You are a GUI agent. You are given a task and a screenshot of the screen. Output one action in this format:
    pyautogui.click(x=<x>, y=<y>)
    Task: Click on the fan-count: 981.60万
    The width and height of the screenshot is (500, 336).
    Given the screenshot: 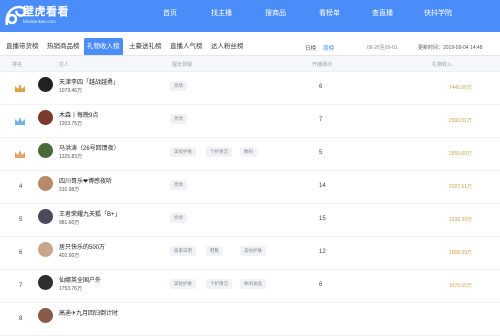 What is the action you would take?
    pyautogui.click(x=69, y=223)
    